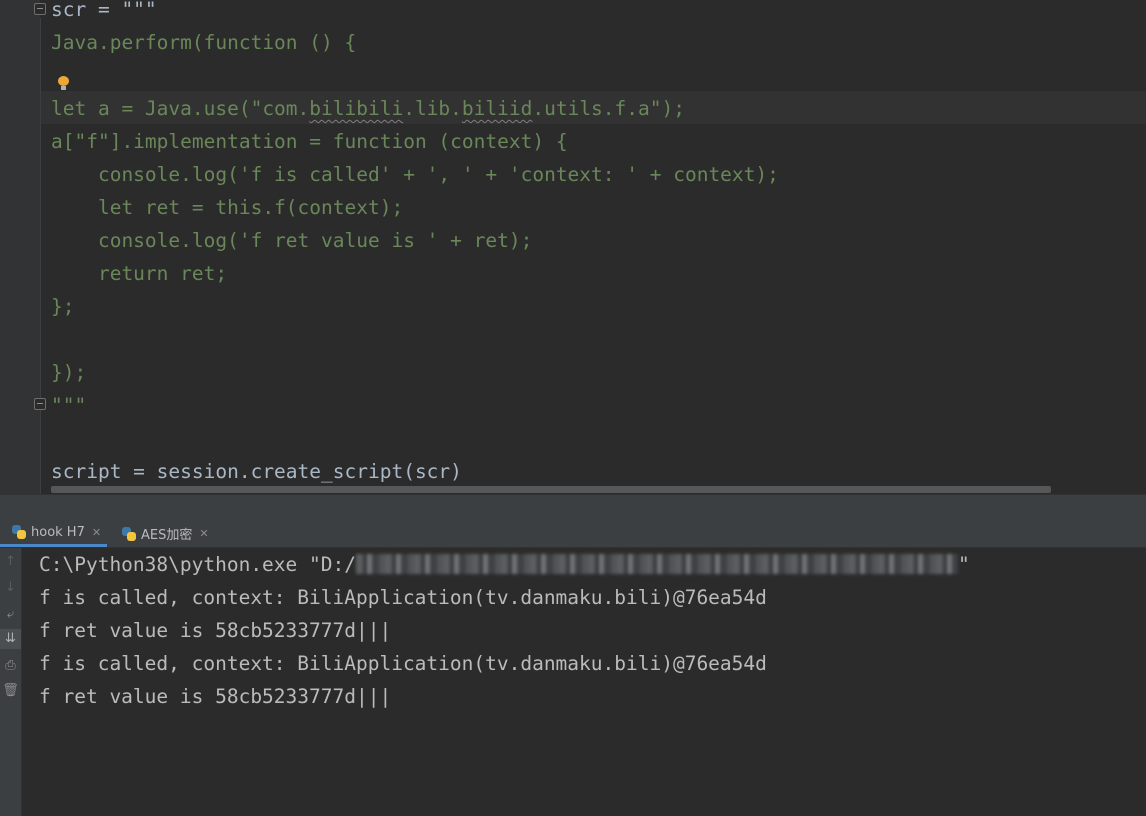  What do you see at coordinates (656, 564) in the screenshot?
I see `blurred-path` at bounding box center [656, 564].